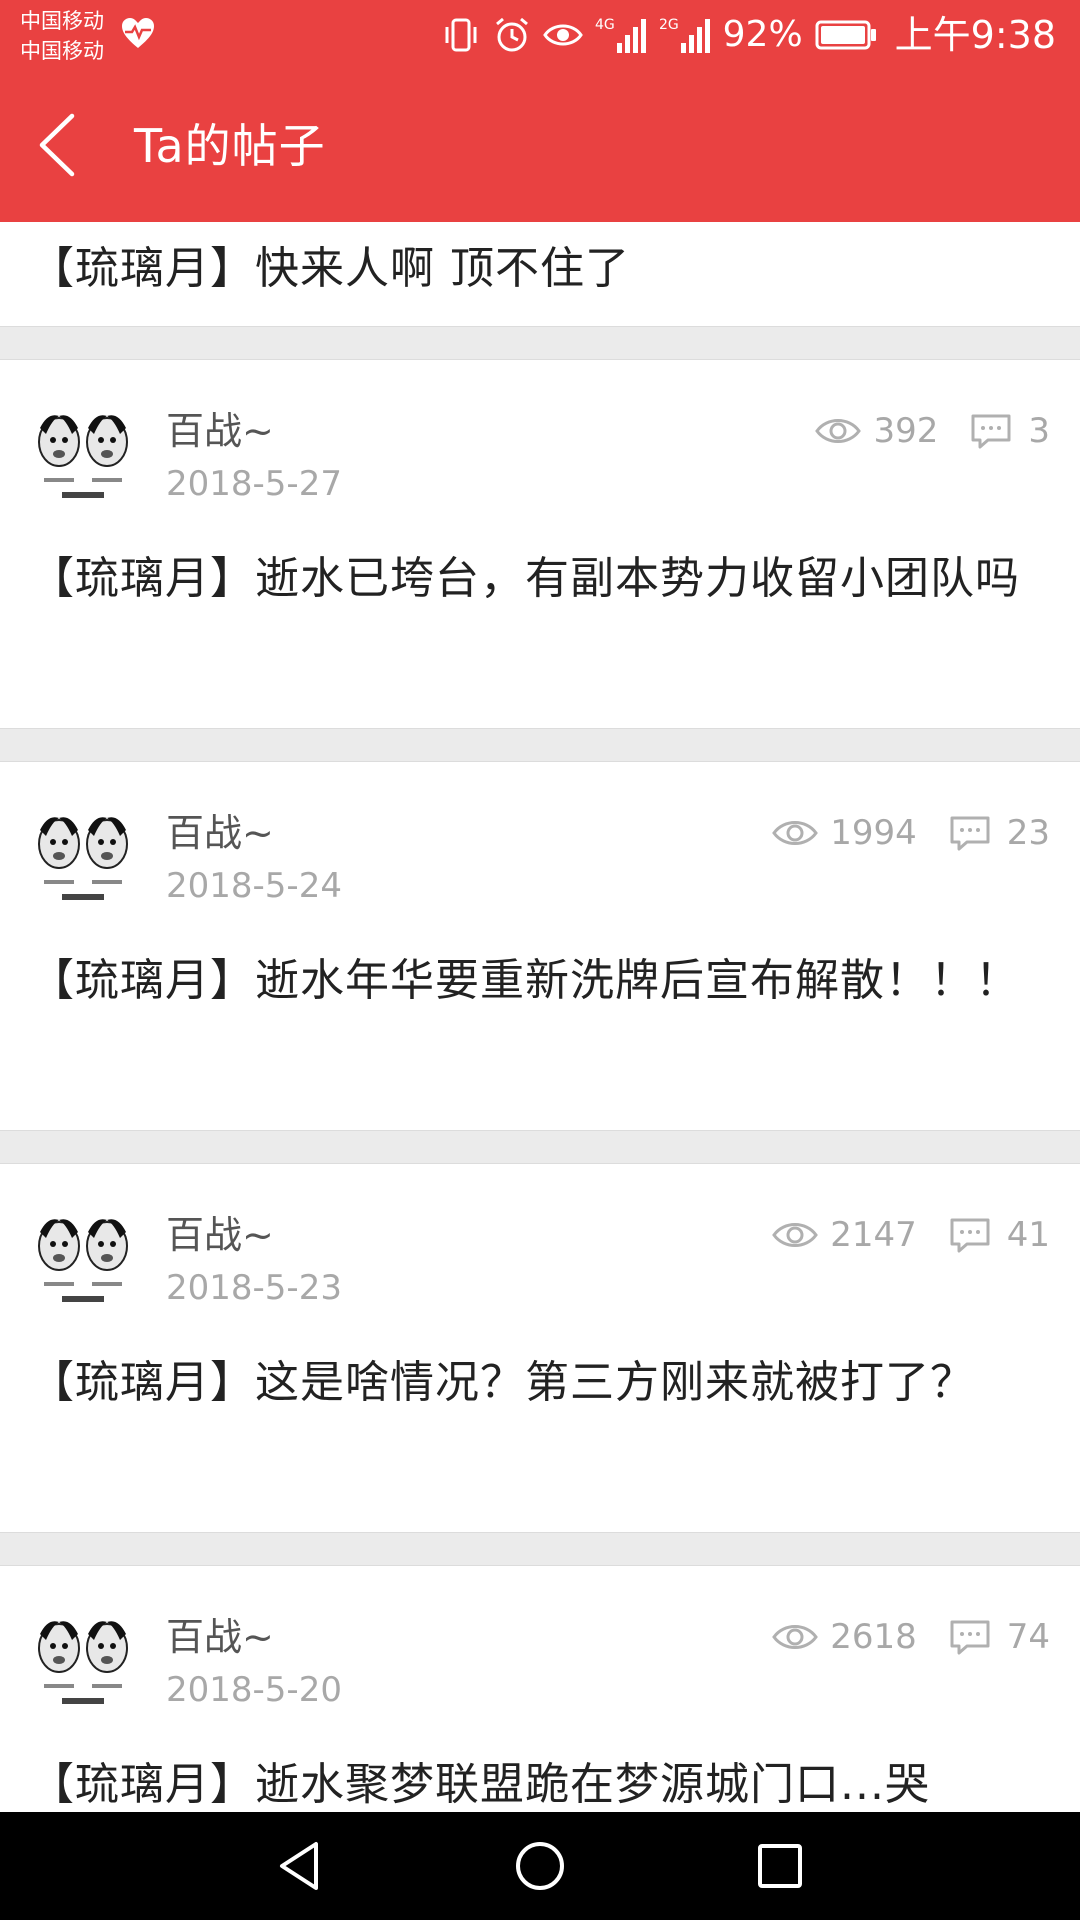  What do you see at coordinates (254, 886) in the screenshot?
I see `post-date: 2018-5-24` at bounding box center [254, 886].